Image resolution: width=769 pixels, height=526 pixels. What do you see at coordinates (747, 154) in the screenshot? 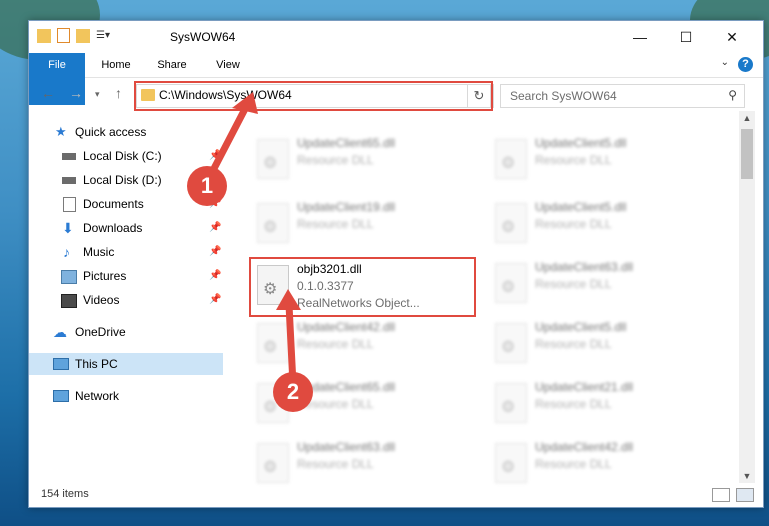
I see `scrollbar-thumb` at bounding box center [747, 154].